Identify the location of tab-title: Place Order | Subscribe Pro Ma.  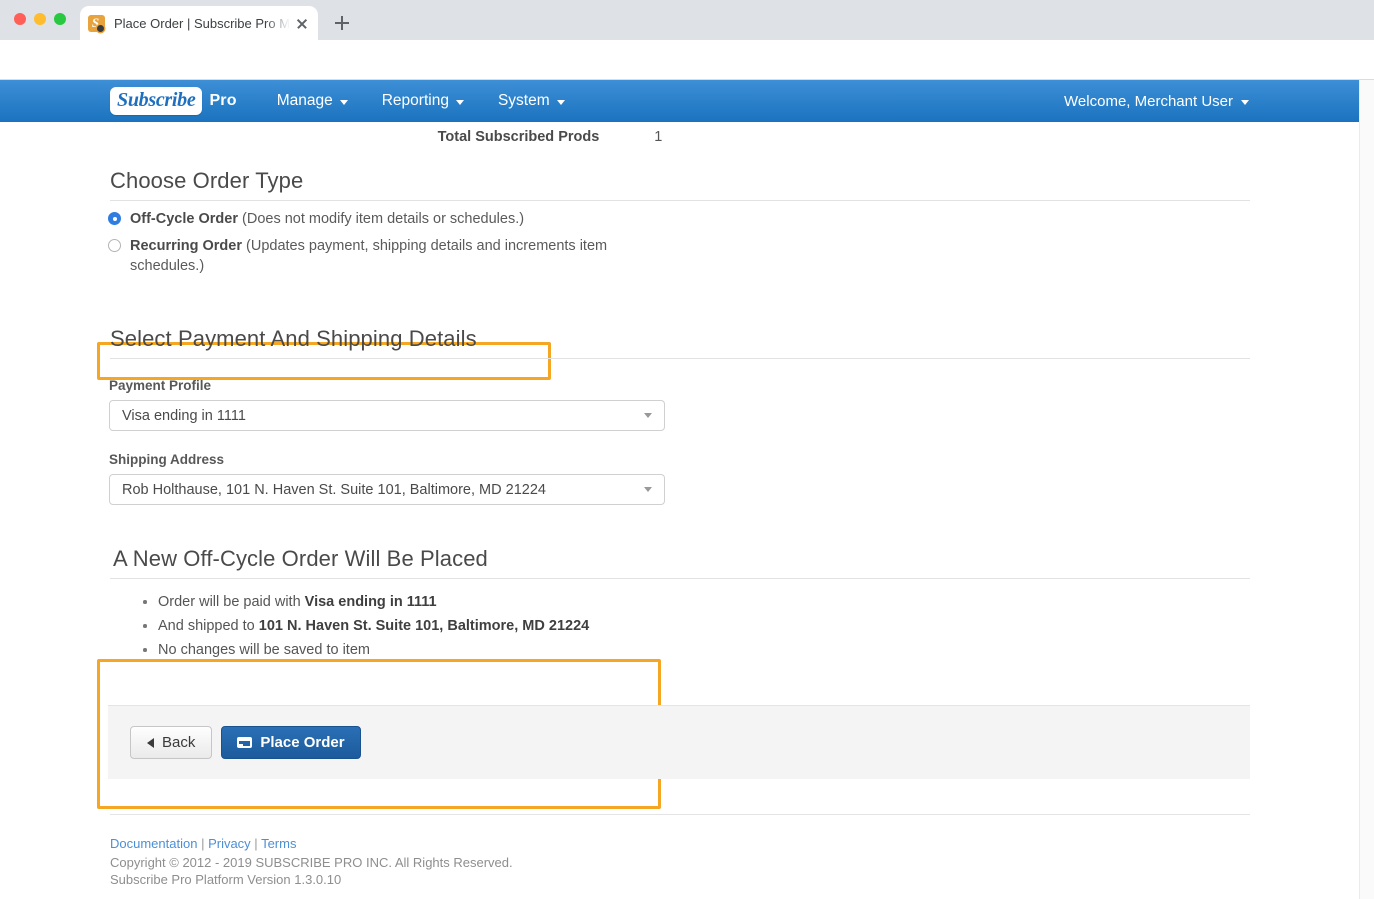
(202, 23).